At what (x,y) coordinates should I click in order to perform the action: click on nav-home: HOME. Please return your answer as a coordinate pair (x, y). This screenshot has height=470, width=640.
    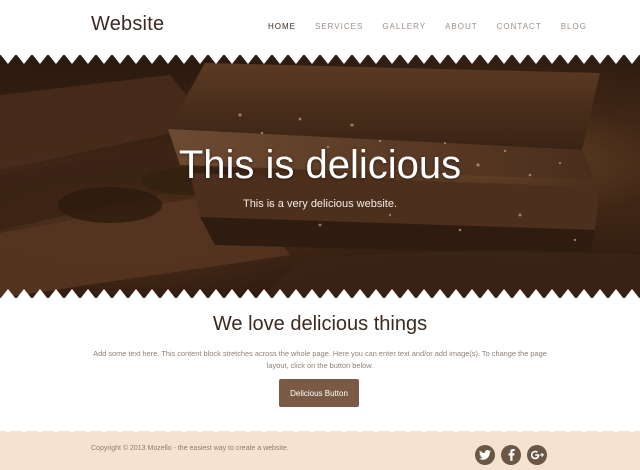
    Looking at the image, I should click on (282, 26).